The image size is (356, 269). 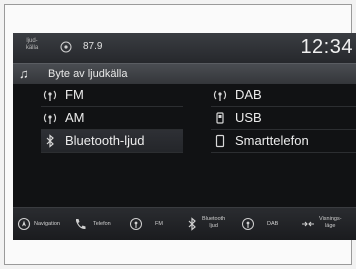 I want to click on source-label: Smarttelefon, so click(x=272, y=140).